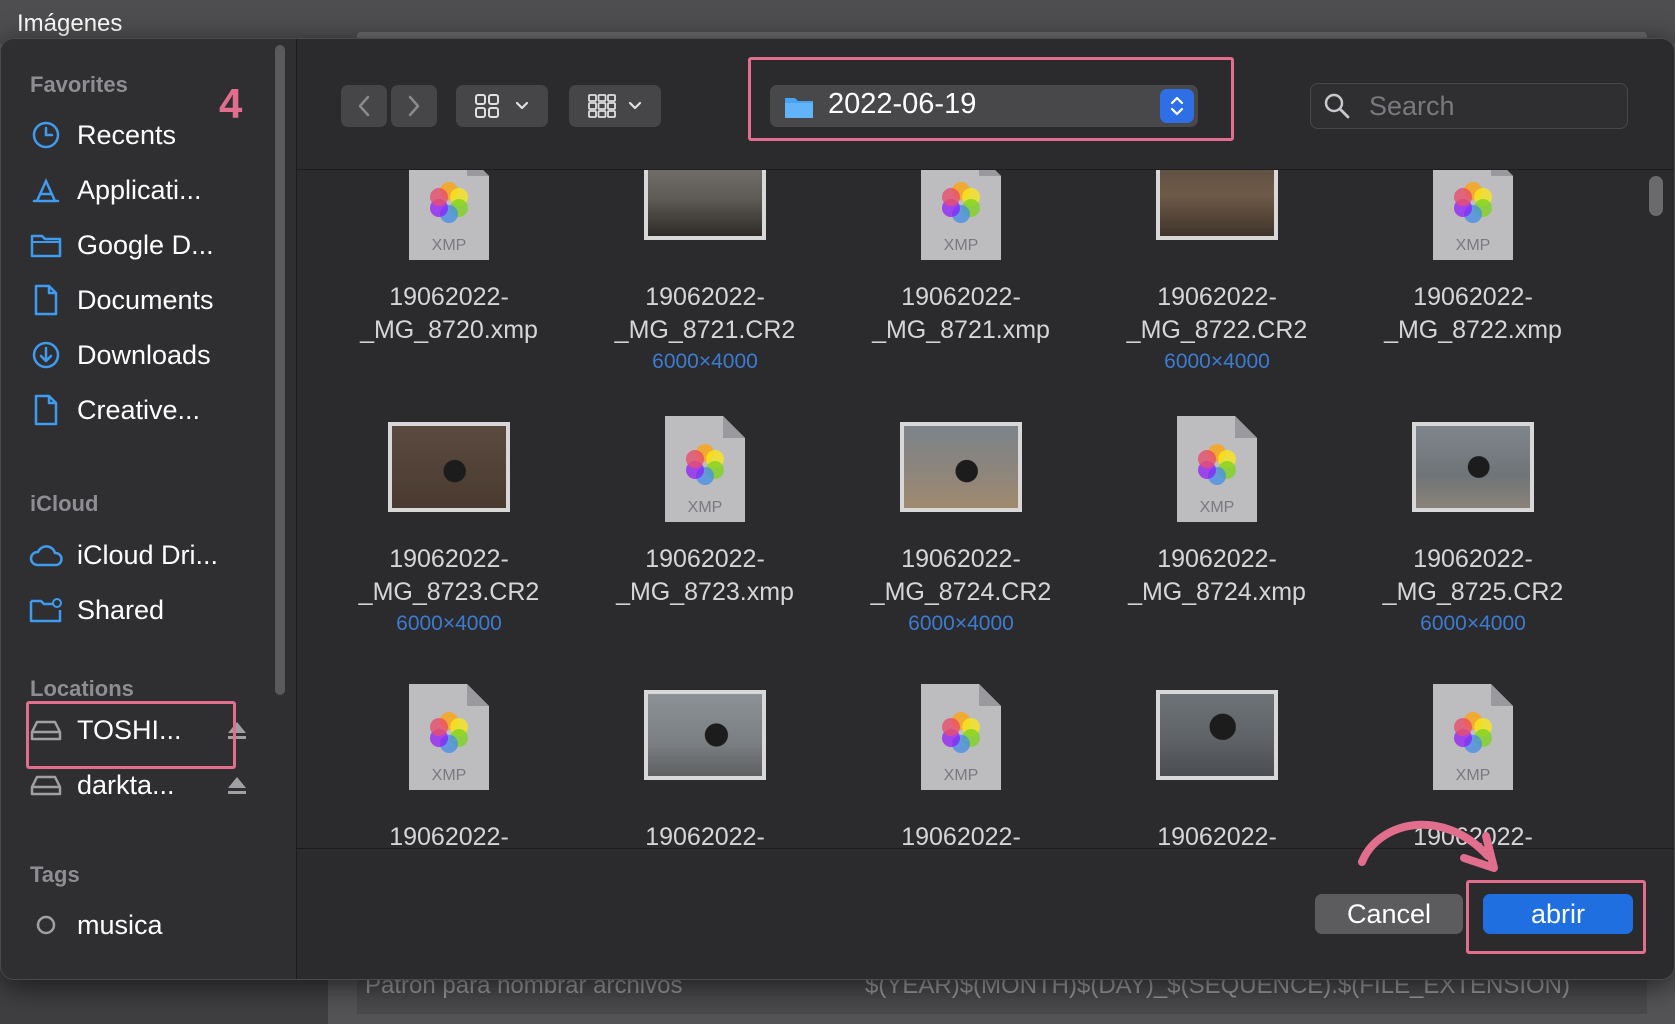 The width and height of the screenshot is (1675, 1024). What do you see at coordinates (449, 295) in the screenshot?
I see `file-item: XMP 19062022- _MG_8720.xmp` at bounding box center [449, 295].